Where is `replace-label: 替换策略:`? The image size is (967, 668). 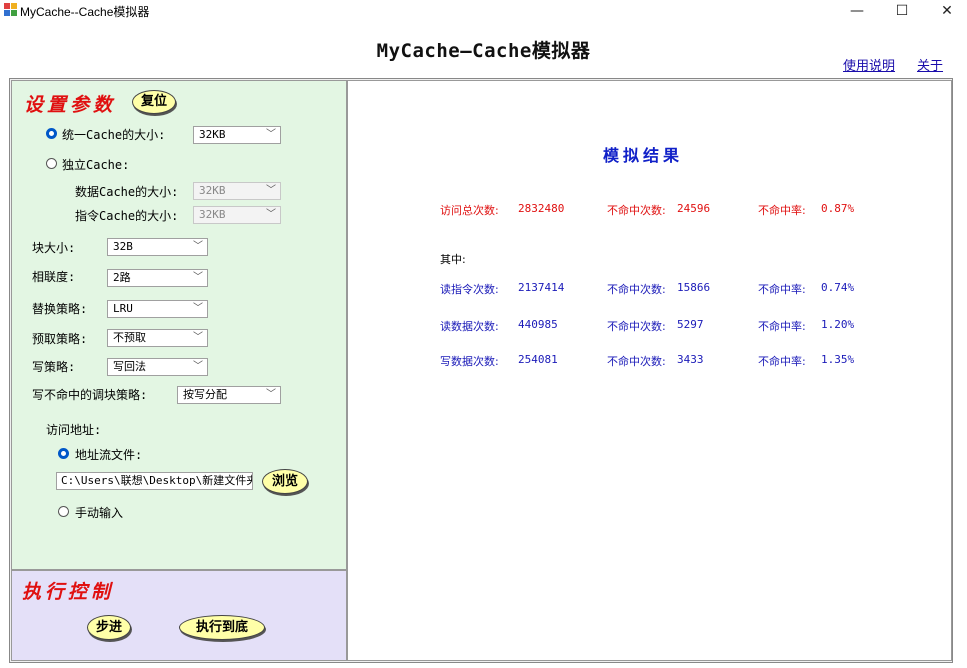 replace-label: 替换策略: is located at coordinates (60, 309).